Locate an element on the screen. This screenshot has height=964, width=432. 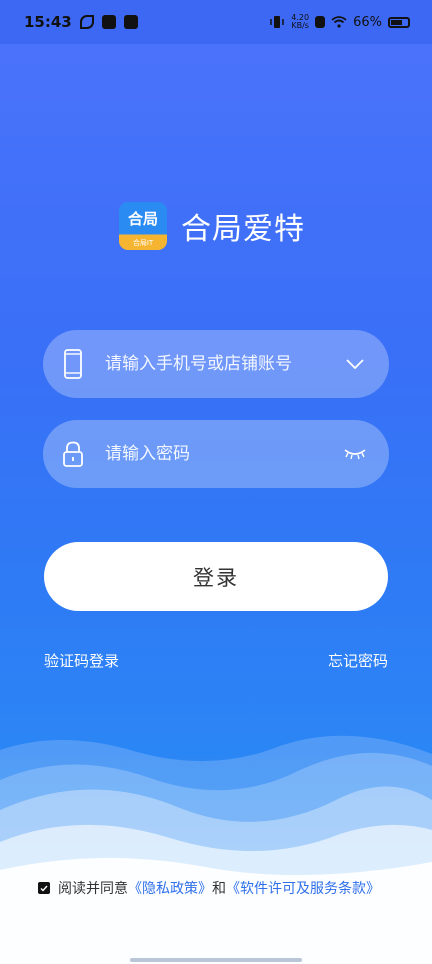
agreement: 阅读并同意 《隐私政策》 和 《软件许可及服务条款》 is located at coordinates (209, 888).